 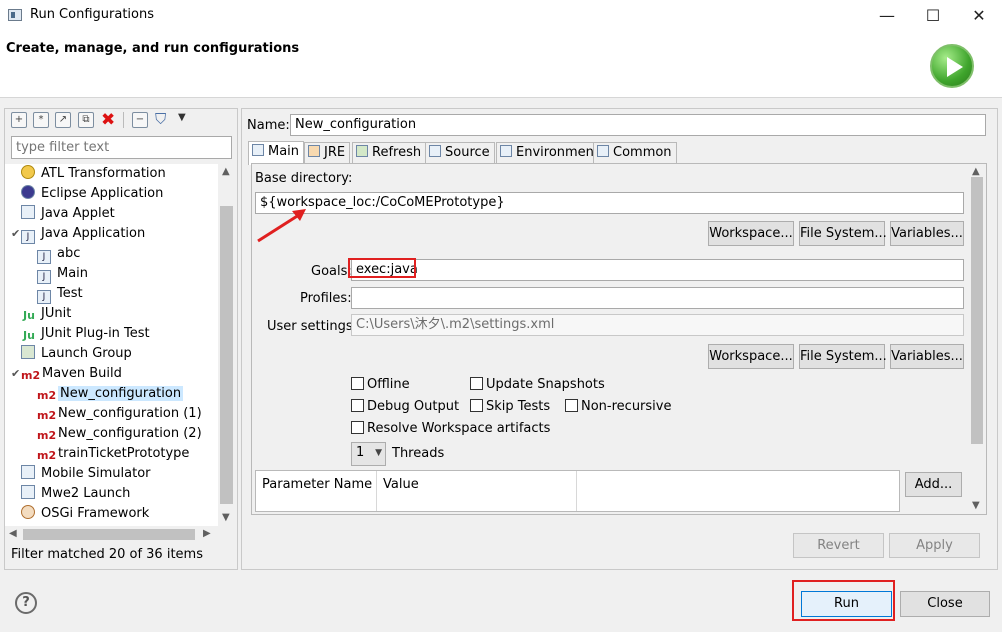 What do you see at coordinates (75, 494) in the screenshot?
I see `tree-item-mwe2-launch: Mwe2 Launch` at bounding box center [75, 494].